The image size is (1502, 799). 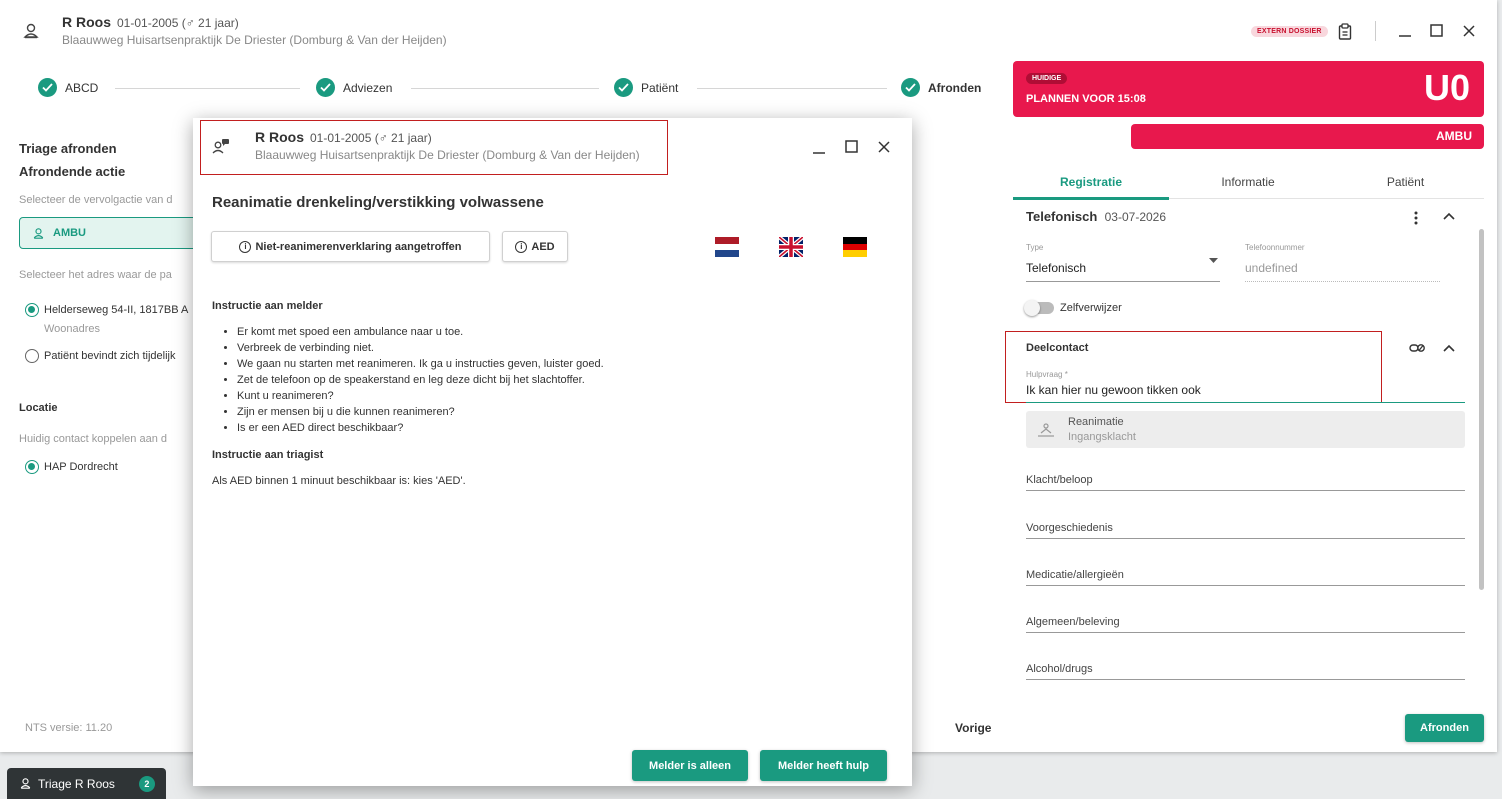 I want to click on step-adviezen: Adviezen, so click(x=354, y=87).